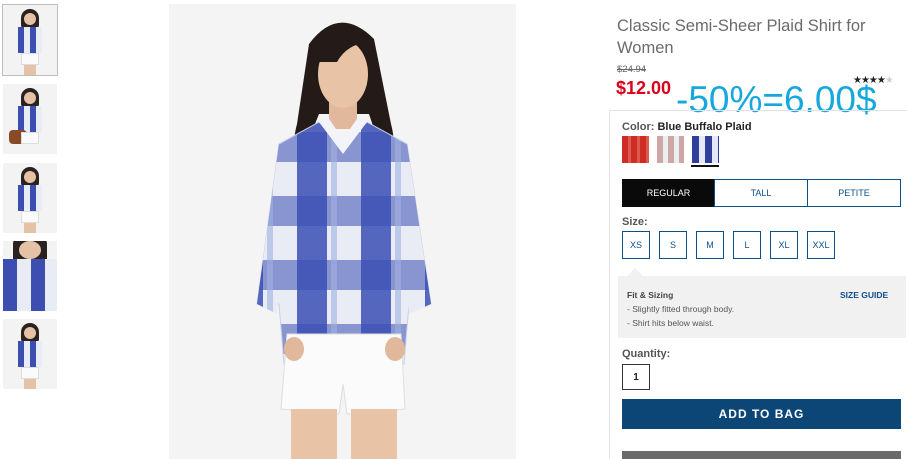 This screenshot has height=459, width=907. Describe the element at coordinates (635, 222) in the screenshot. I see `size-label: Size:` at that location.